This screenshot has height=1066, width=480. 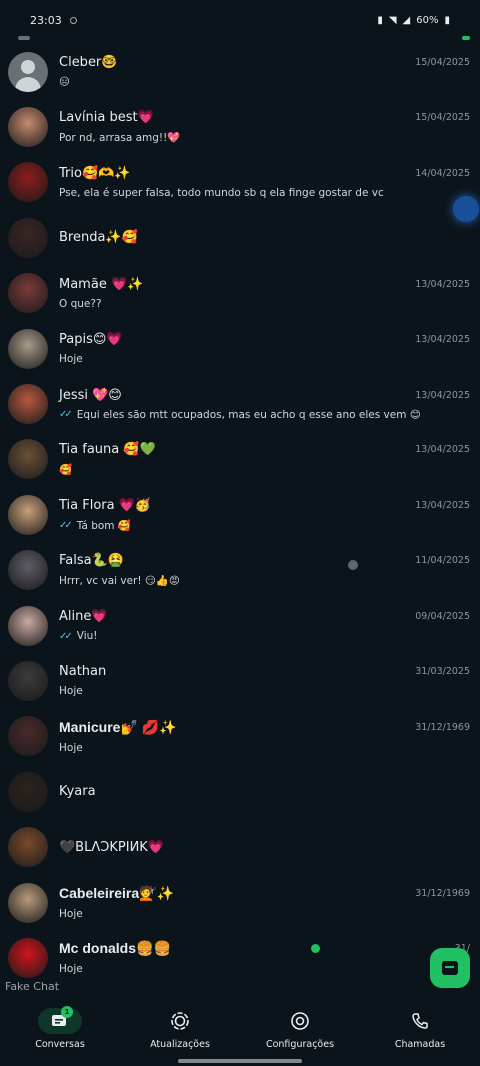 I want to click on tab-atualizacoes: Atualizações, so click(x=180, y=1027).